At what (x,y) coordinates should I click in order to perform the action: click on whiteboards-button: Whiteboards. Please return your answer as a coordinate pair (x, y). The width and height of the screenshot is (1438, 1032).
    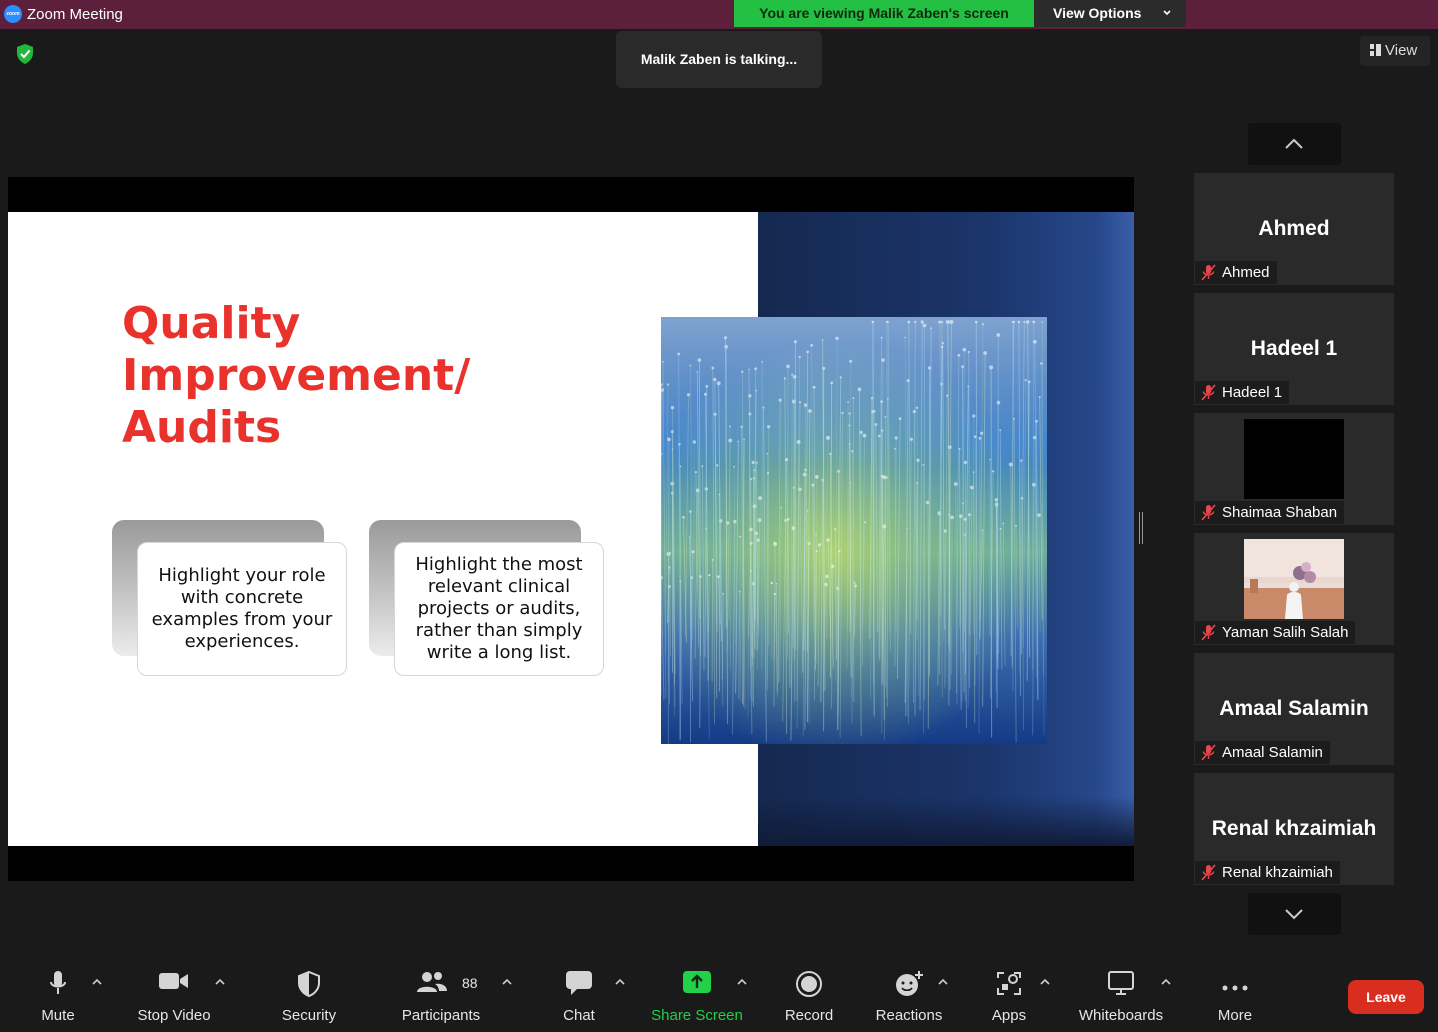
    Looking at the image, I should click on (1121, 993).